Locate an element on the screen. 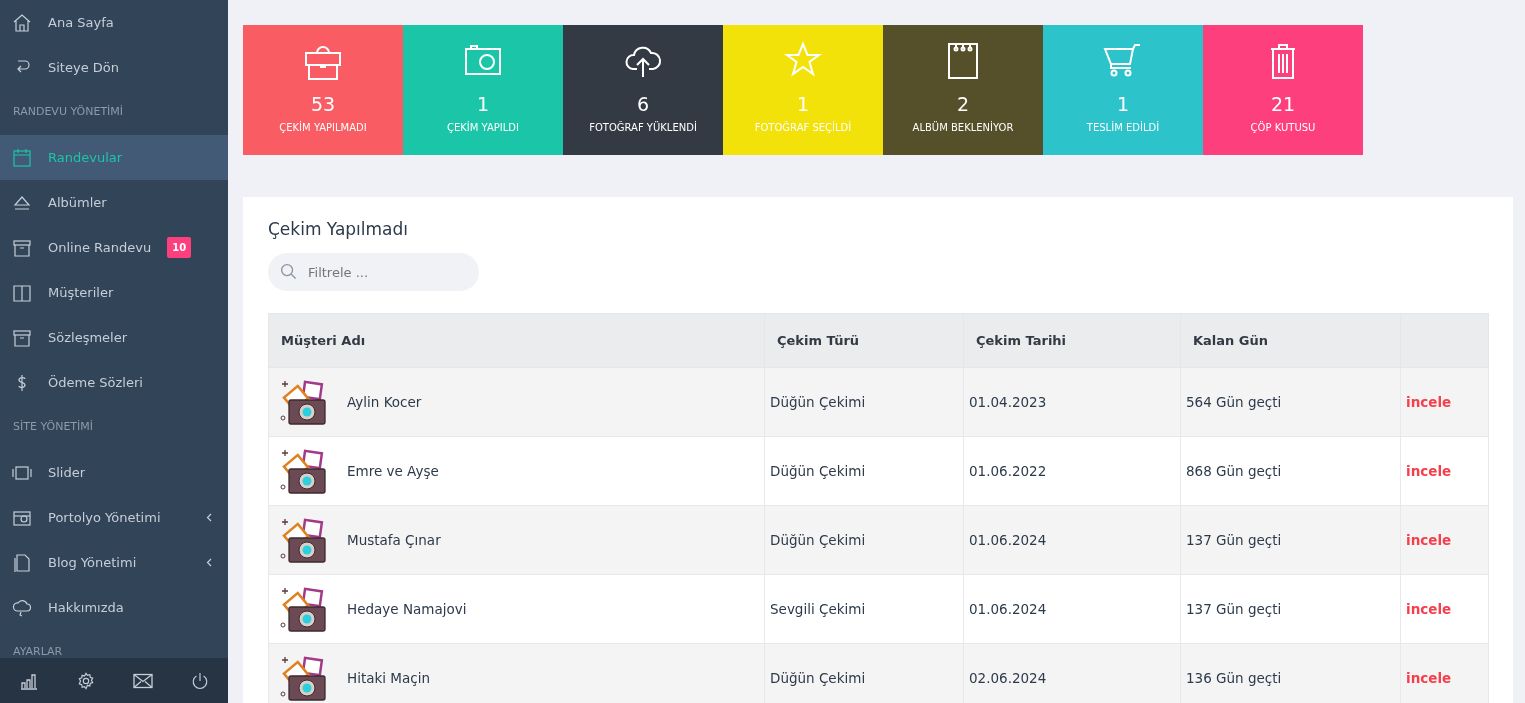 Image resolution: width=1525 pixels, height=703 pixels. tile-count: 21 is located at coordinates (1283, 104).